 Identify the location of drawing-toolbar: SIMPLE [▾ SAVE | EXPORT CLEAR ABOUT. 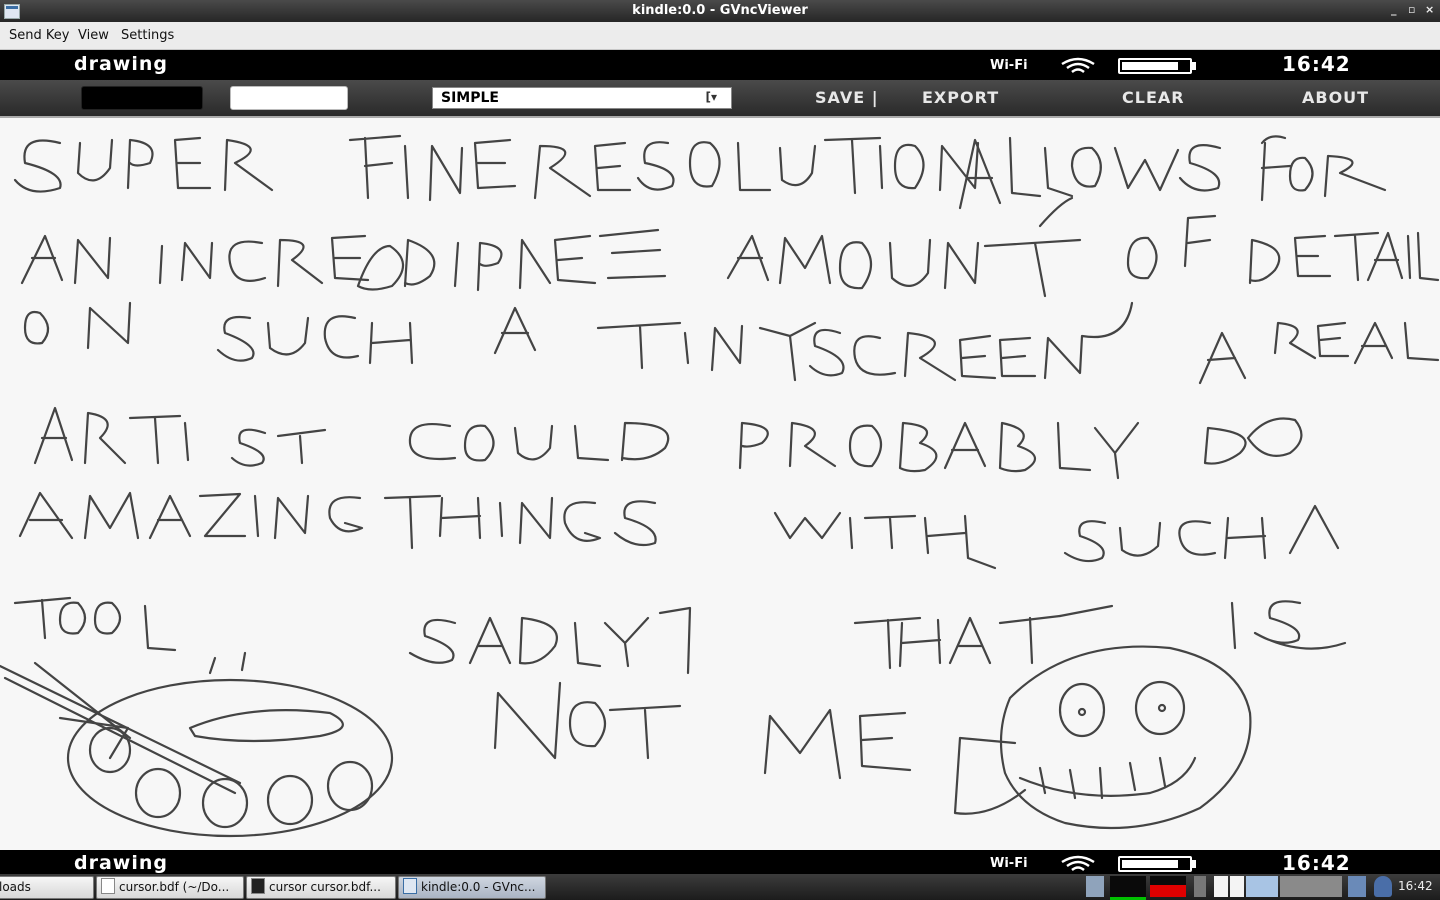
(720, 99).